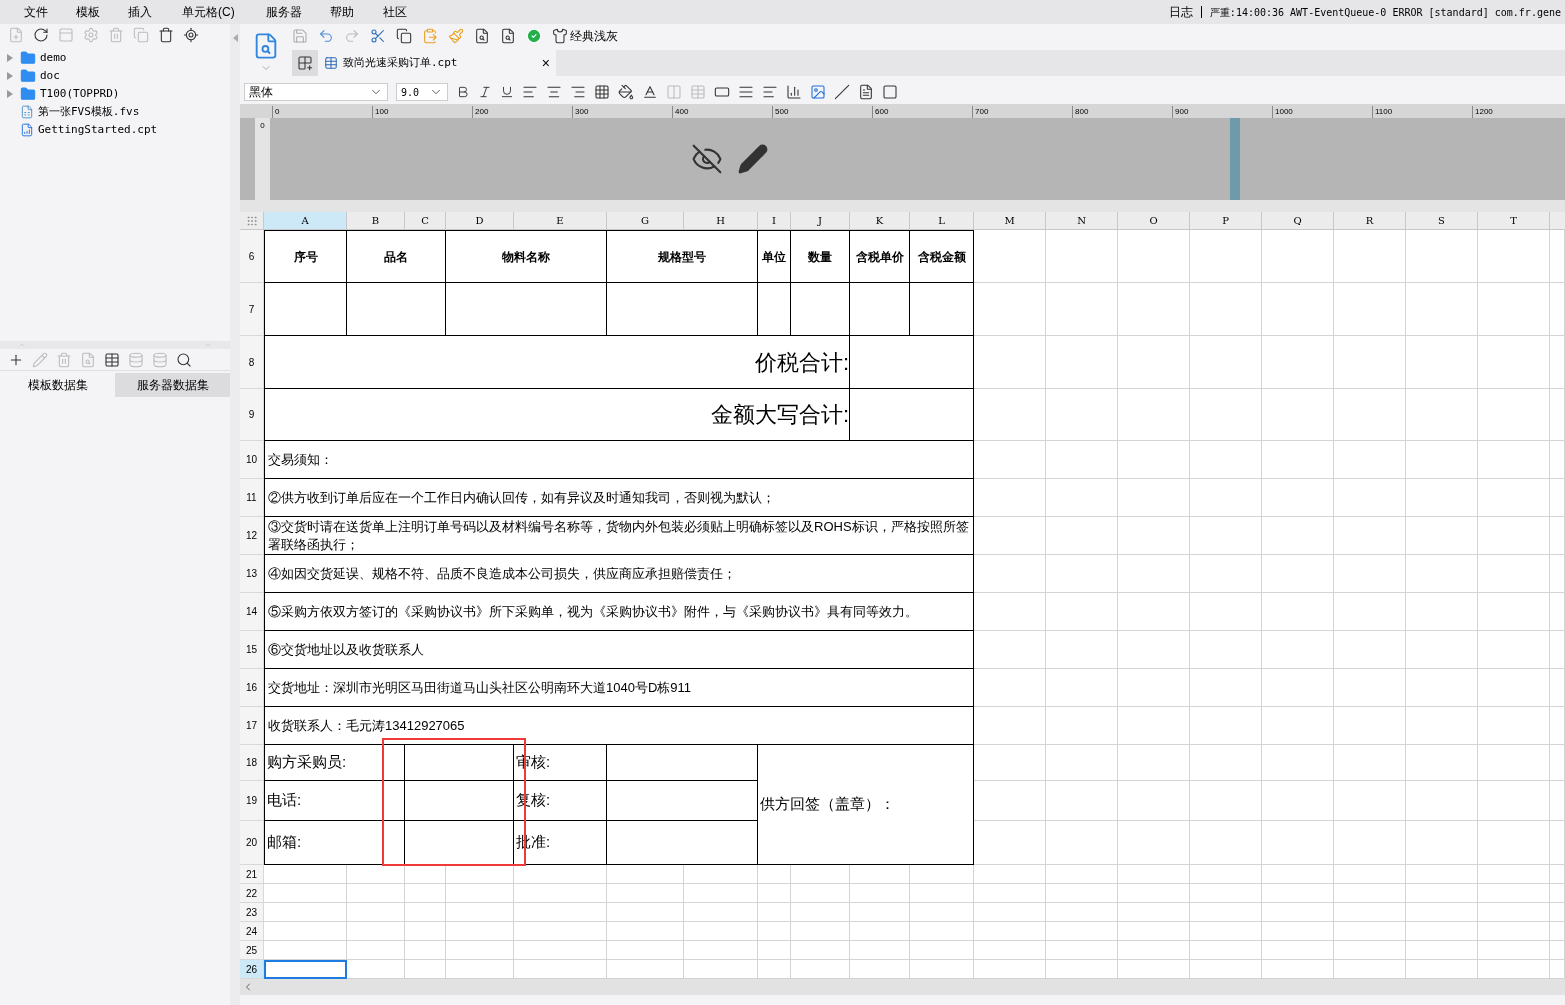  I want to click on row-header: 24, so click(252, 931).